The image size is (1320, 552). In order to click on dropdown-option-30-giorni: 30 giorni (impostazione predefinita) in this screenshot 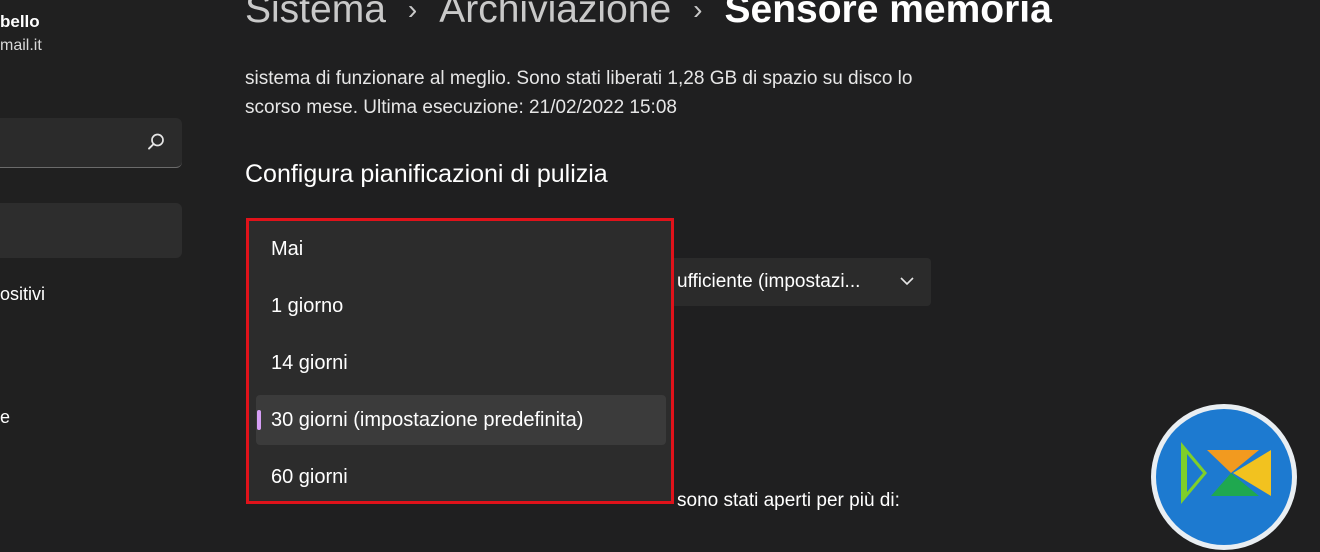, I will do `click(461, 420)`.